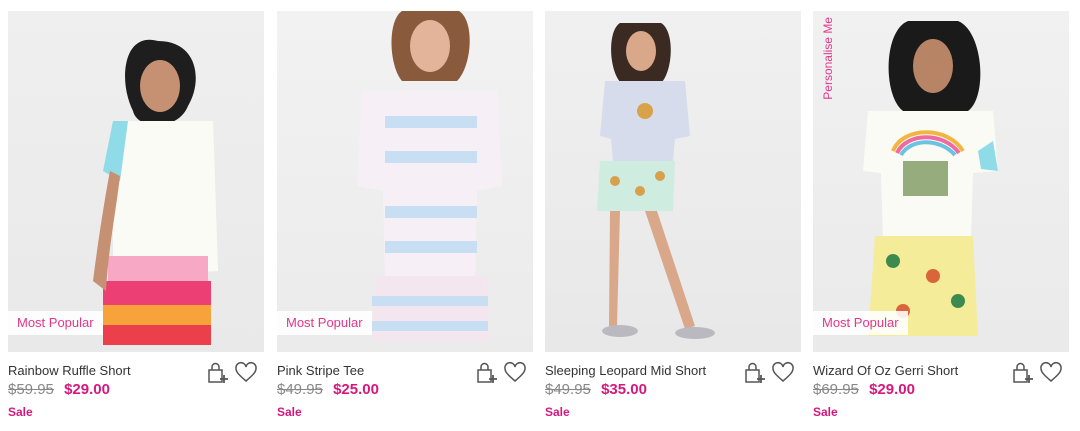  What do you see at coordinates (328, 389) in the screenshot?
I see `price-group: $49.95 $25.00` at bounding box center [328, 389].